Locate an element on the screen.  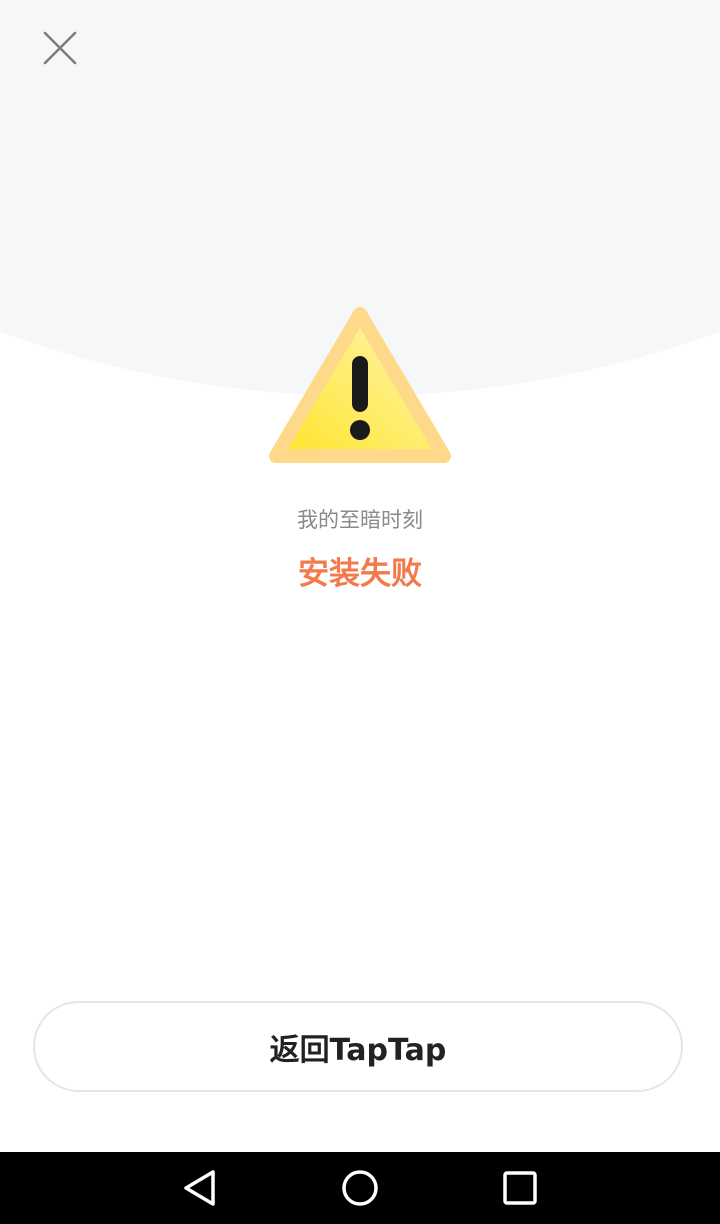
navigation-bar is located at coordinates (360, 1188).